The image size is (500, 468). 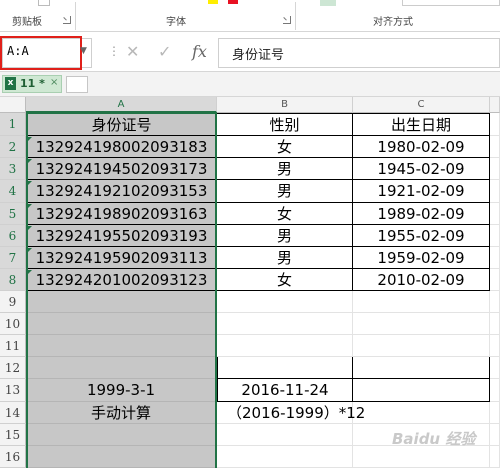 What do you see at coordinates (434, 439) in the screenshot?
I see `watermark-logo: Baidu 经验` at bounding box center [434, 439].